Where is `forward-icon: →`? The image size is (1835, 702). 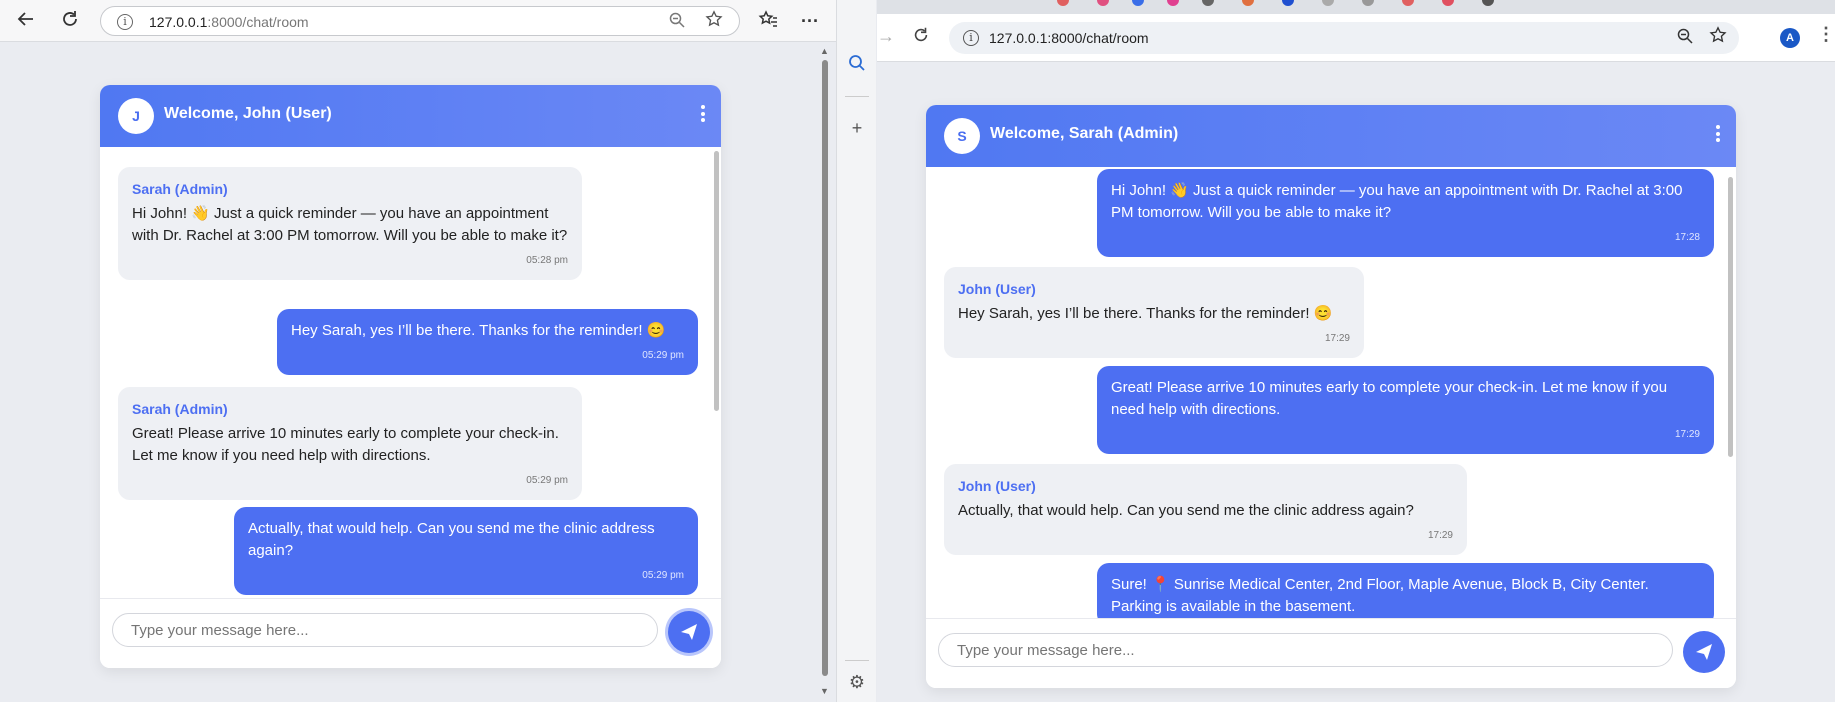
forward-icon: → is located at coordinates (886, 36).